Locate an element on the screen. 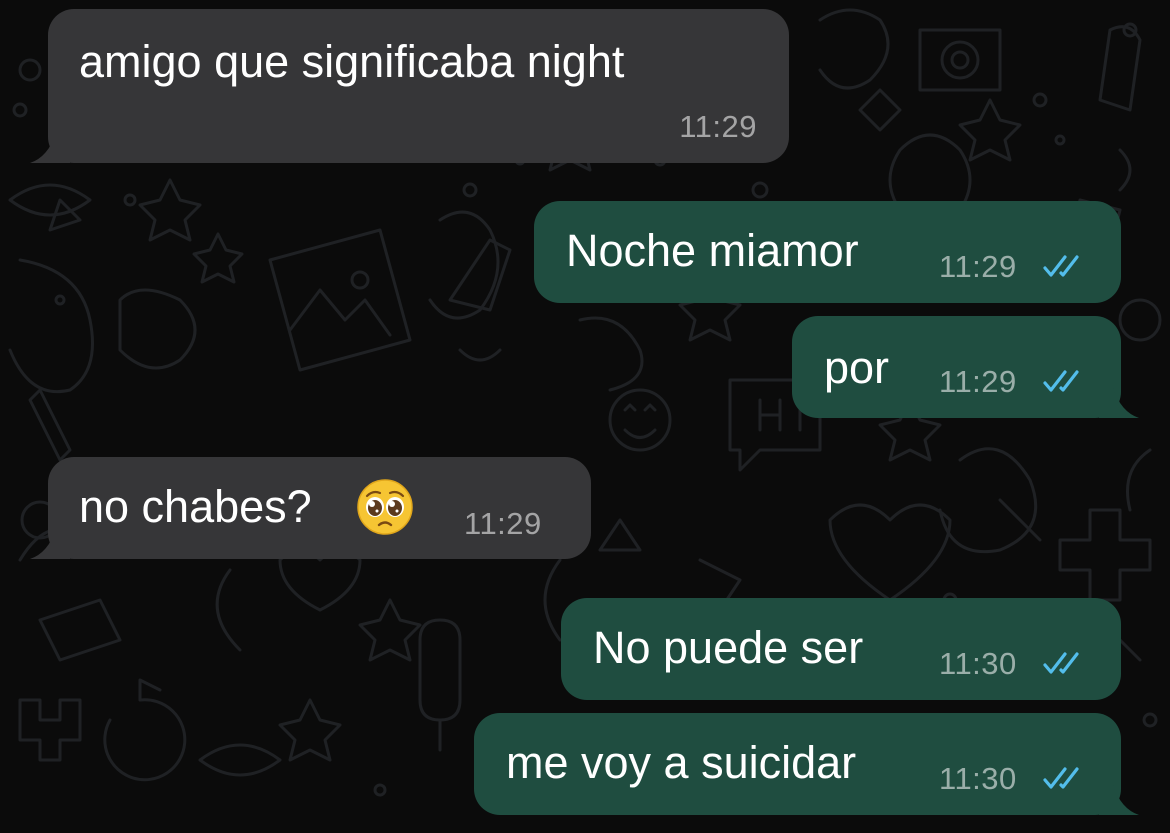  message-bubble-incoming: no chabes? 11:29 is located at coordinates (310, 508).